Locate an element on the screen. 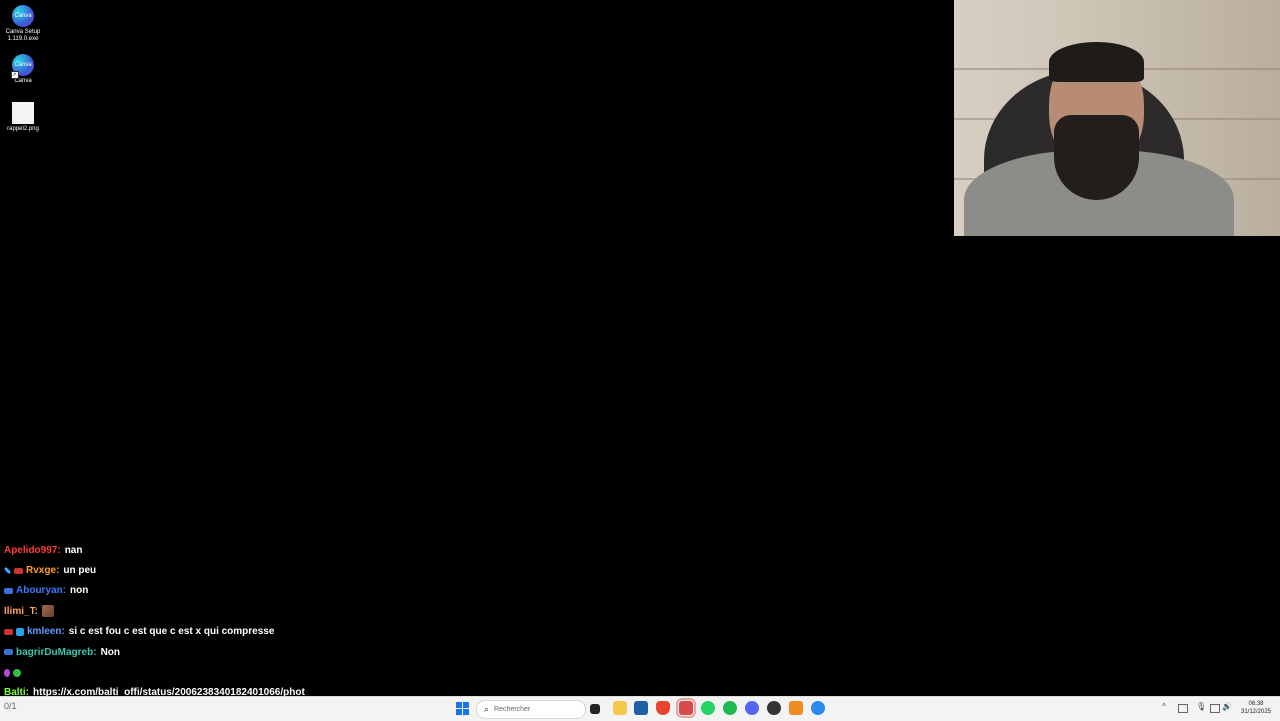 Image resolution: width=1280 pixels, height=721 pixels. desktop-icon-rappel2: rappel2.png is located at coordinates (23, 117).